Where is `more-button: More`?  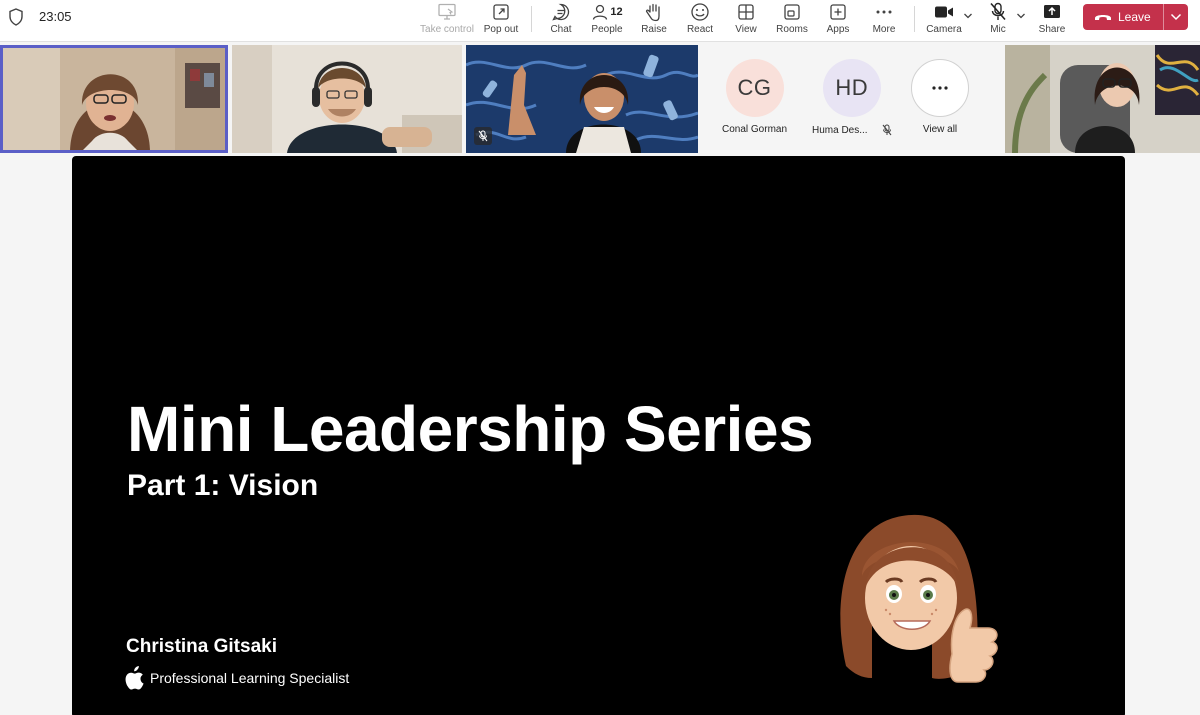
more-button: More is located at coordinates (884, 20).